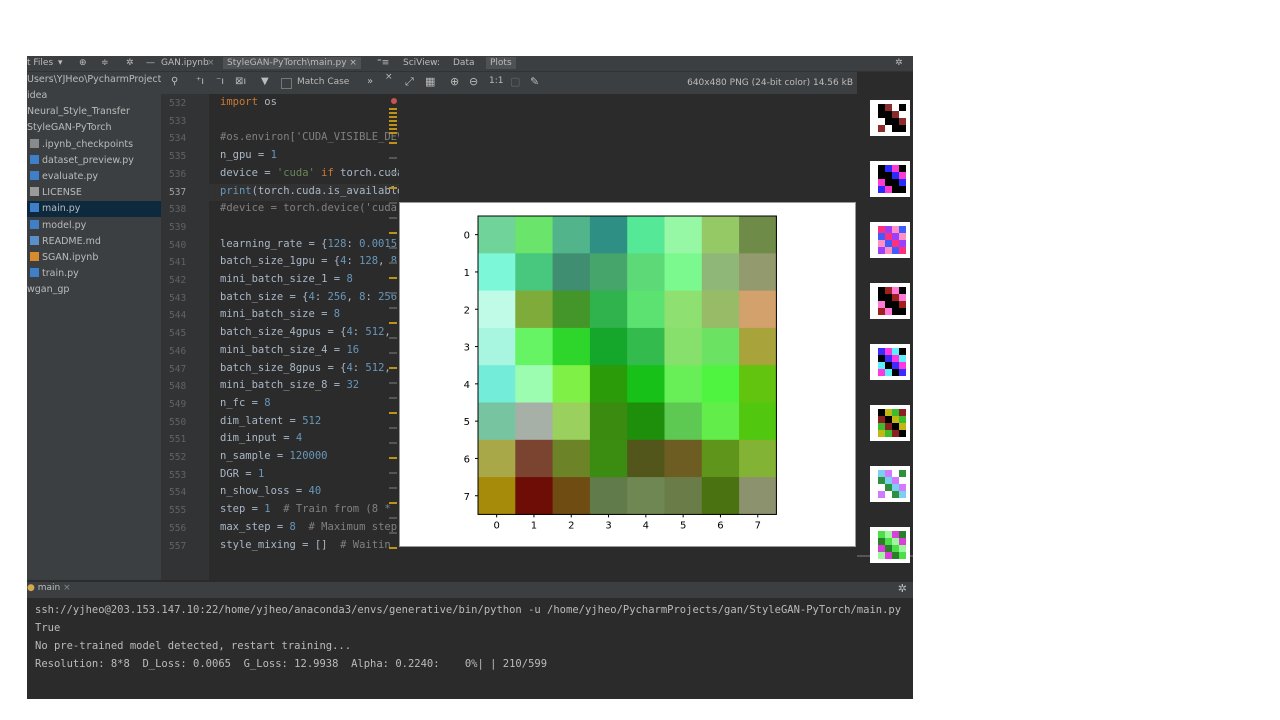 This screenshot has height=720, width=1280. Describe the element at coordinates (48, 290) in the screenshot. I see `tree-item-wgan-gp: wgan_gp` at that location.